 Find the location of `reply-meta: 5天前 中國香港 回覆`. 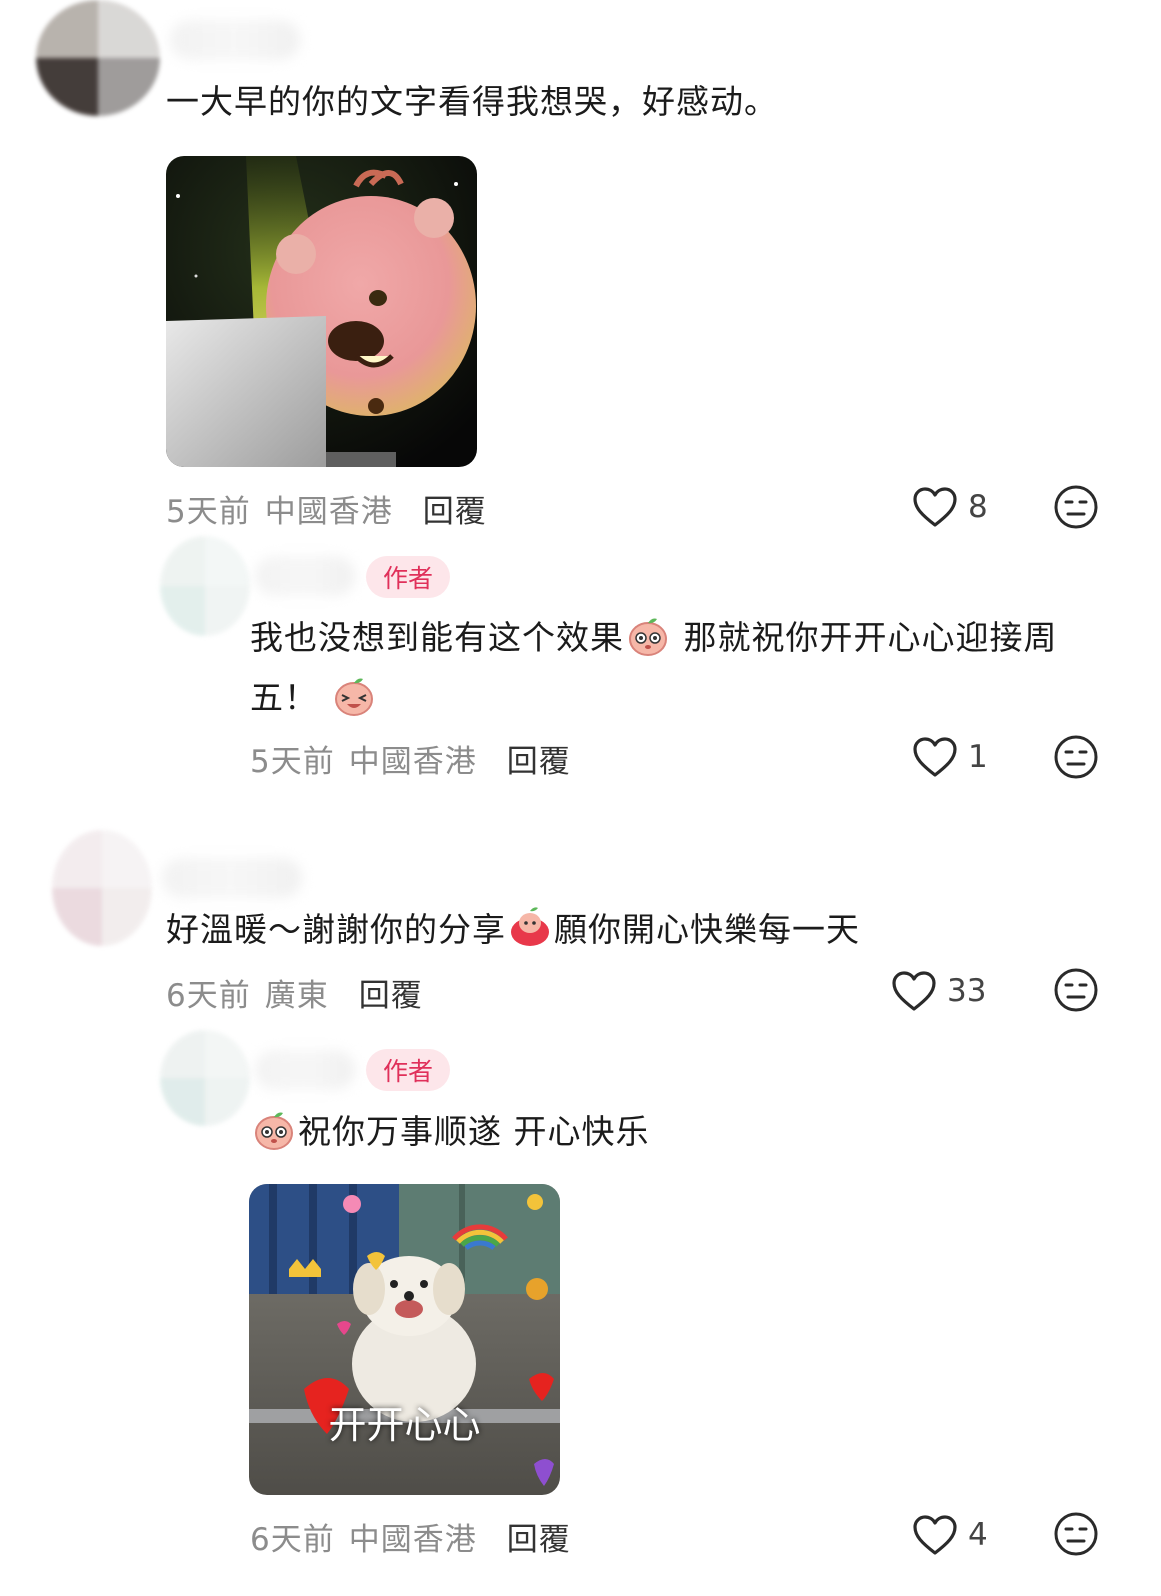

reply-meta: 5天前 中國香港 回覆 is located at coordinates (410, 758).